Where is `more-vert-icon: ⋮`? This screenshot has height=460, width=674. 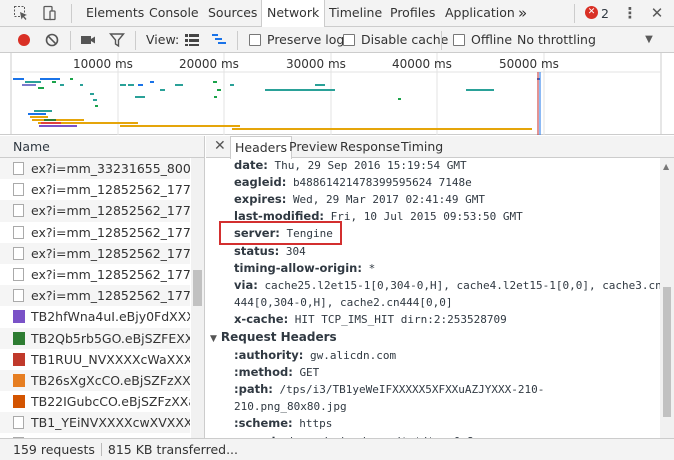 more-vert-icon: ⋮ is located at coordinates (630, 13).